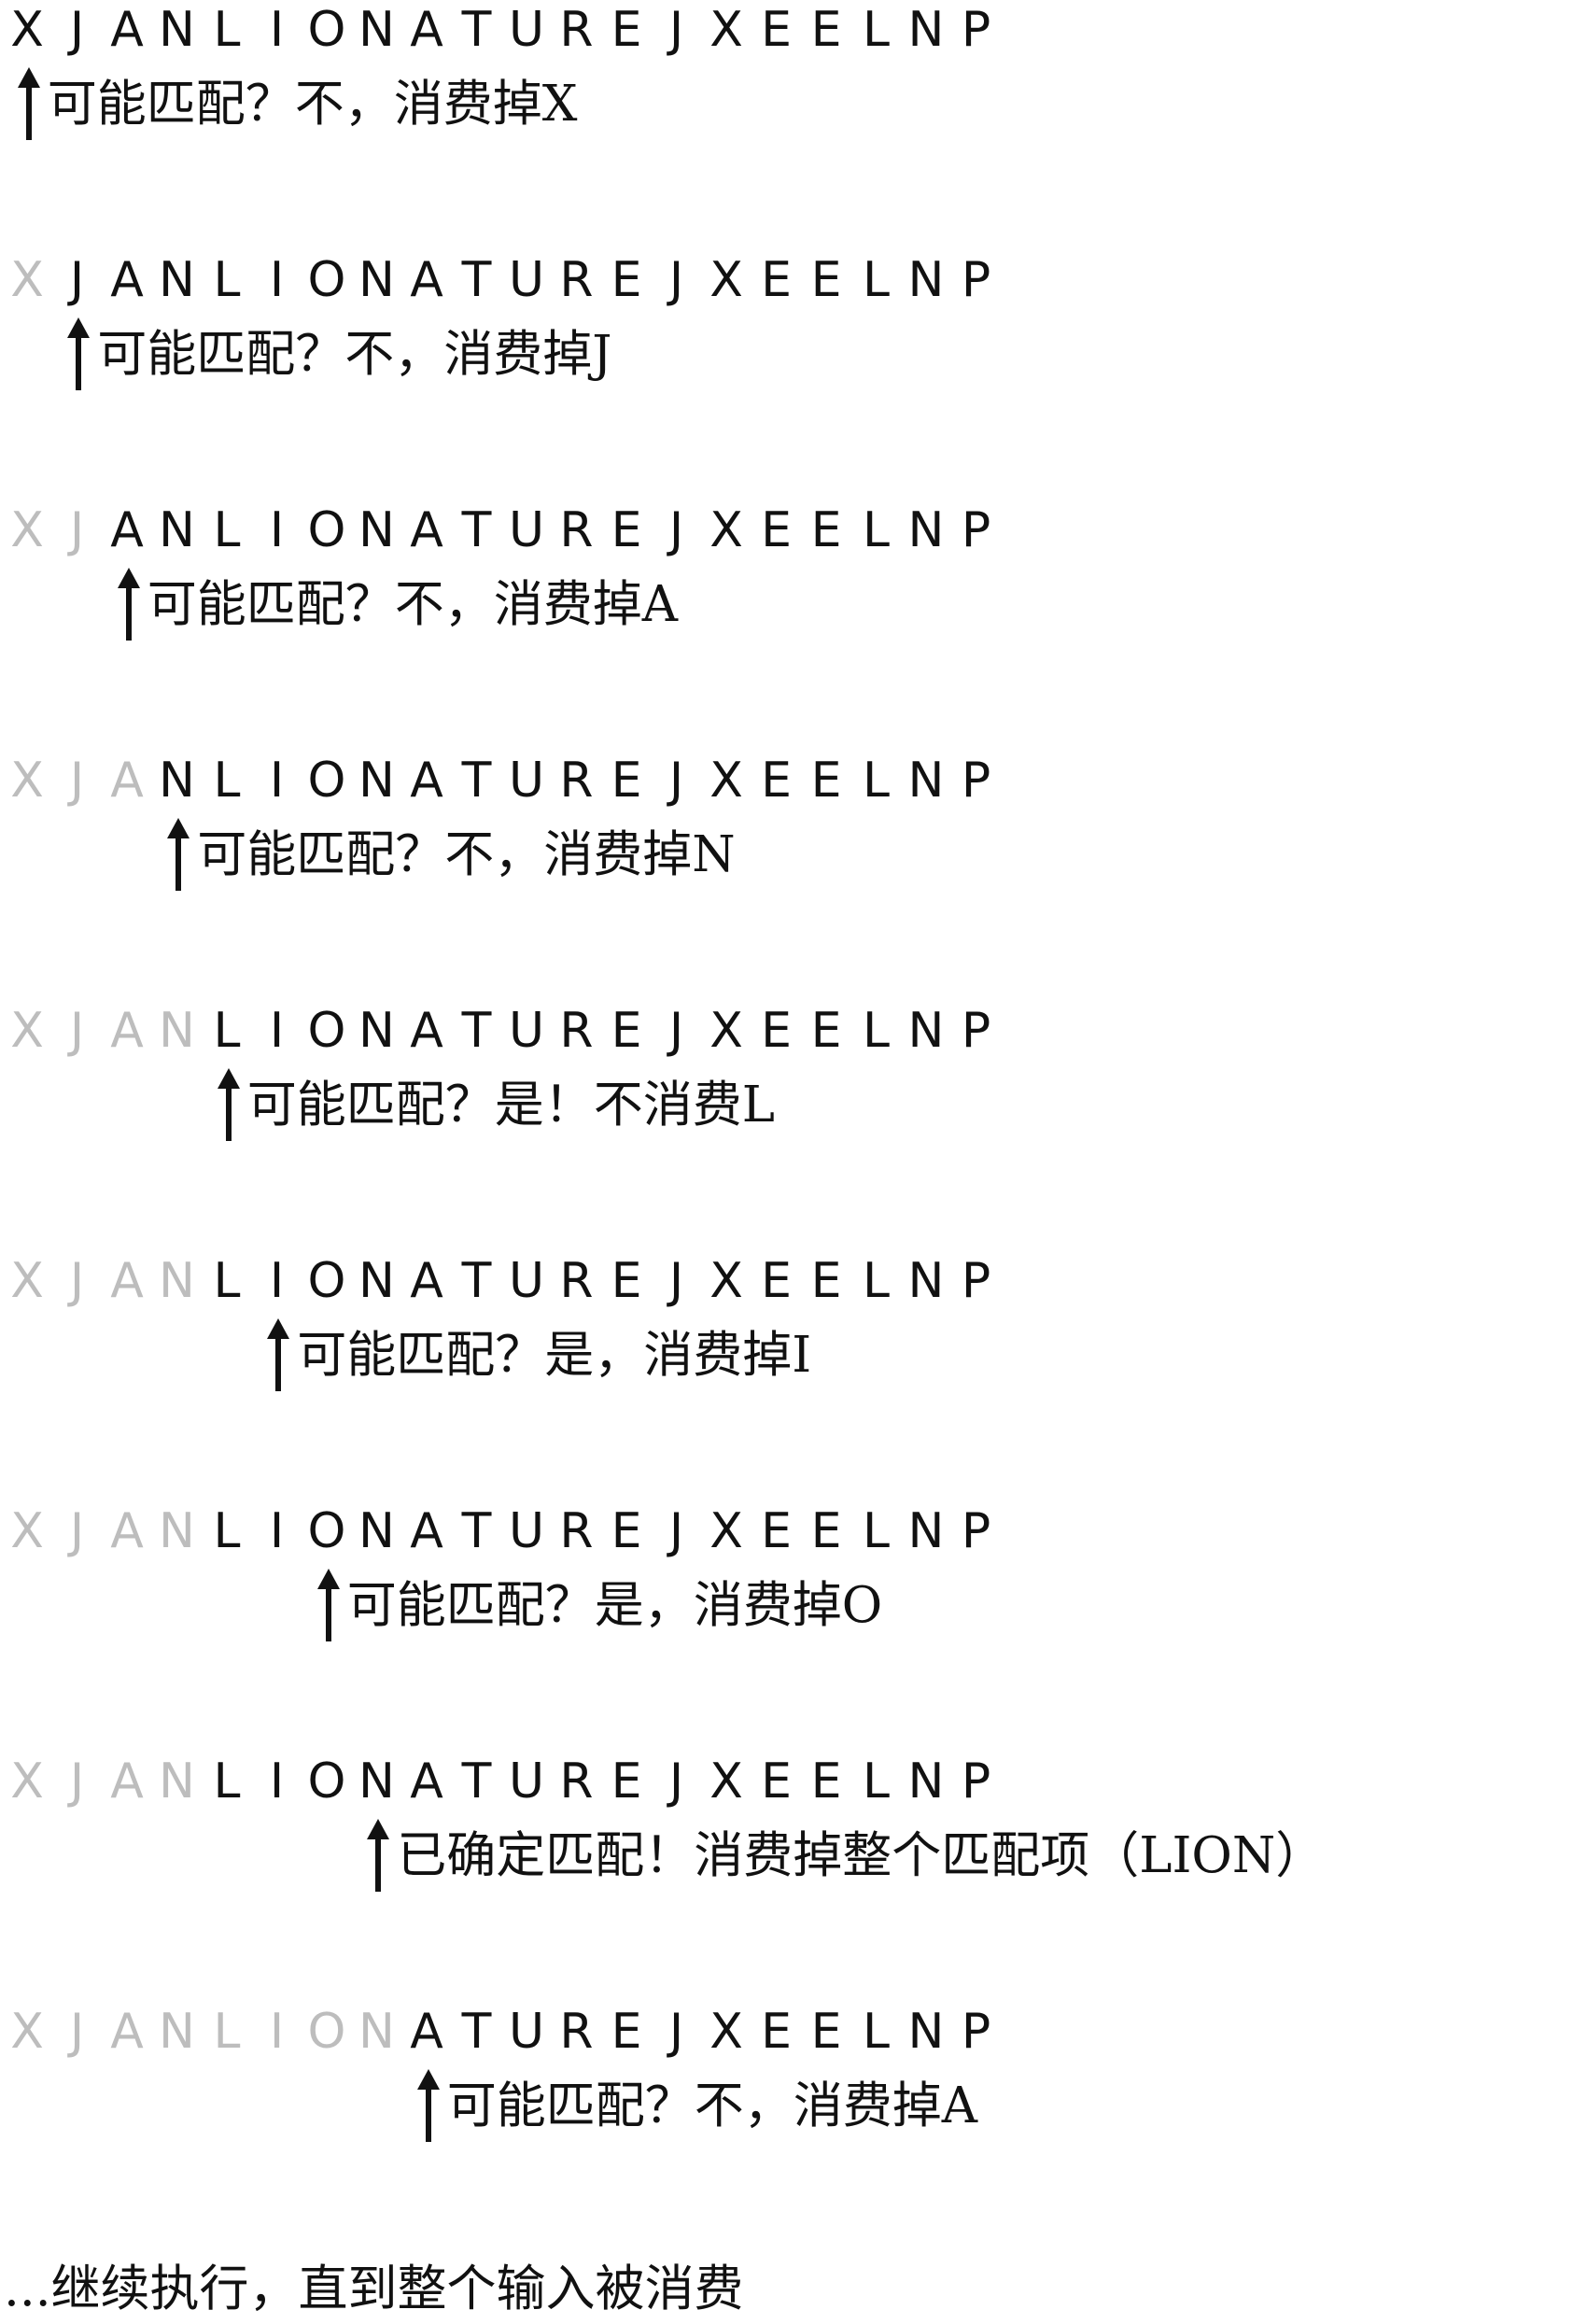 This screenshot has width=1587, height=2324. What do you see at coordinates (466, 855) in the screenshot?
I see `step-note: 可能匹配？不，消费掉N` at bounding box center [466, 855].